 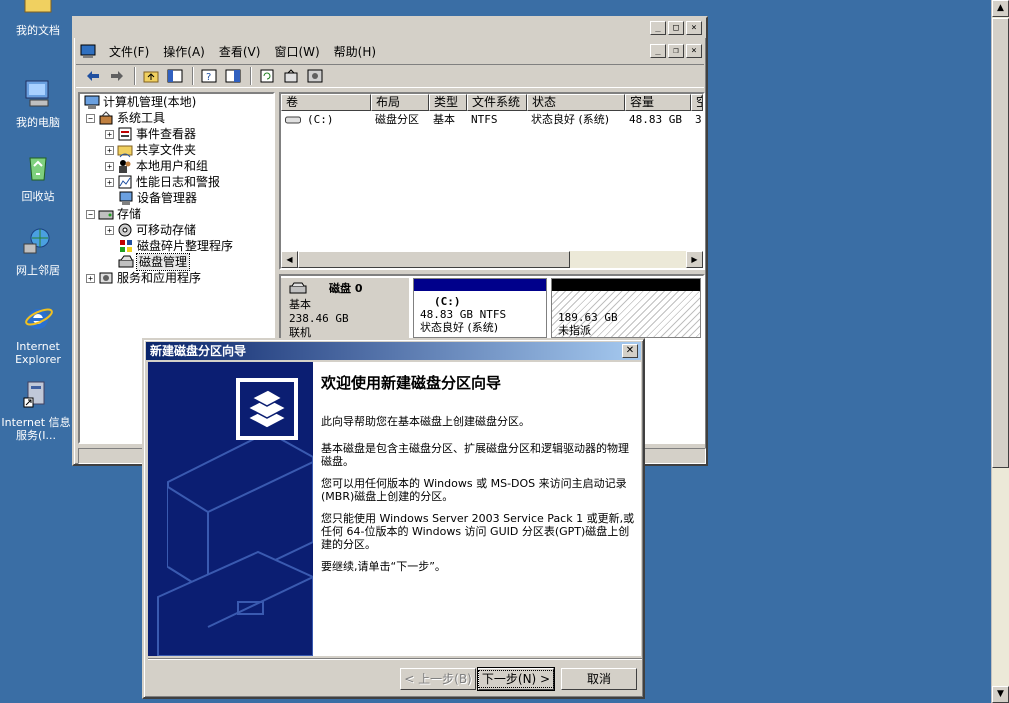 I want to click on back-button: < 上一步(B), so click(x=438, y=679).